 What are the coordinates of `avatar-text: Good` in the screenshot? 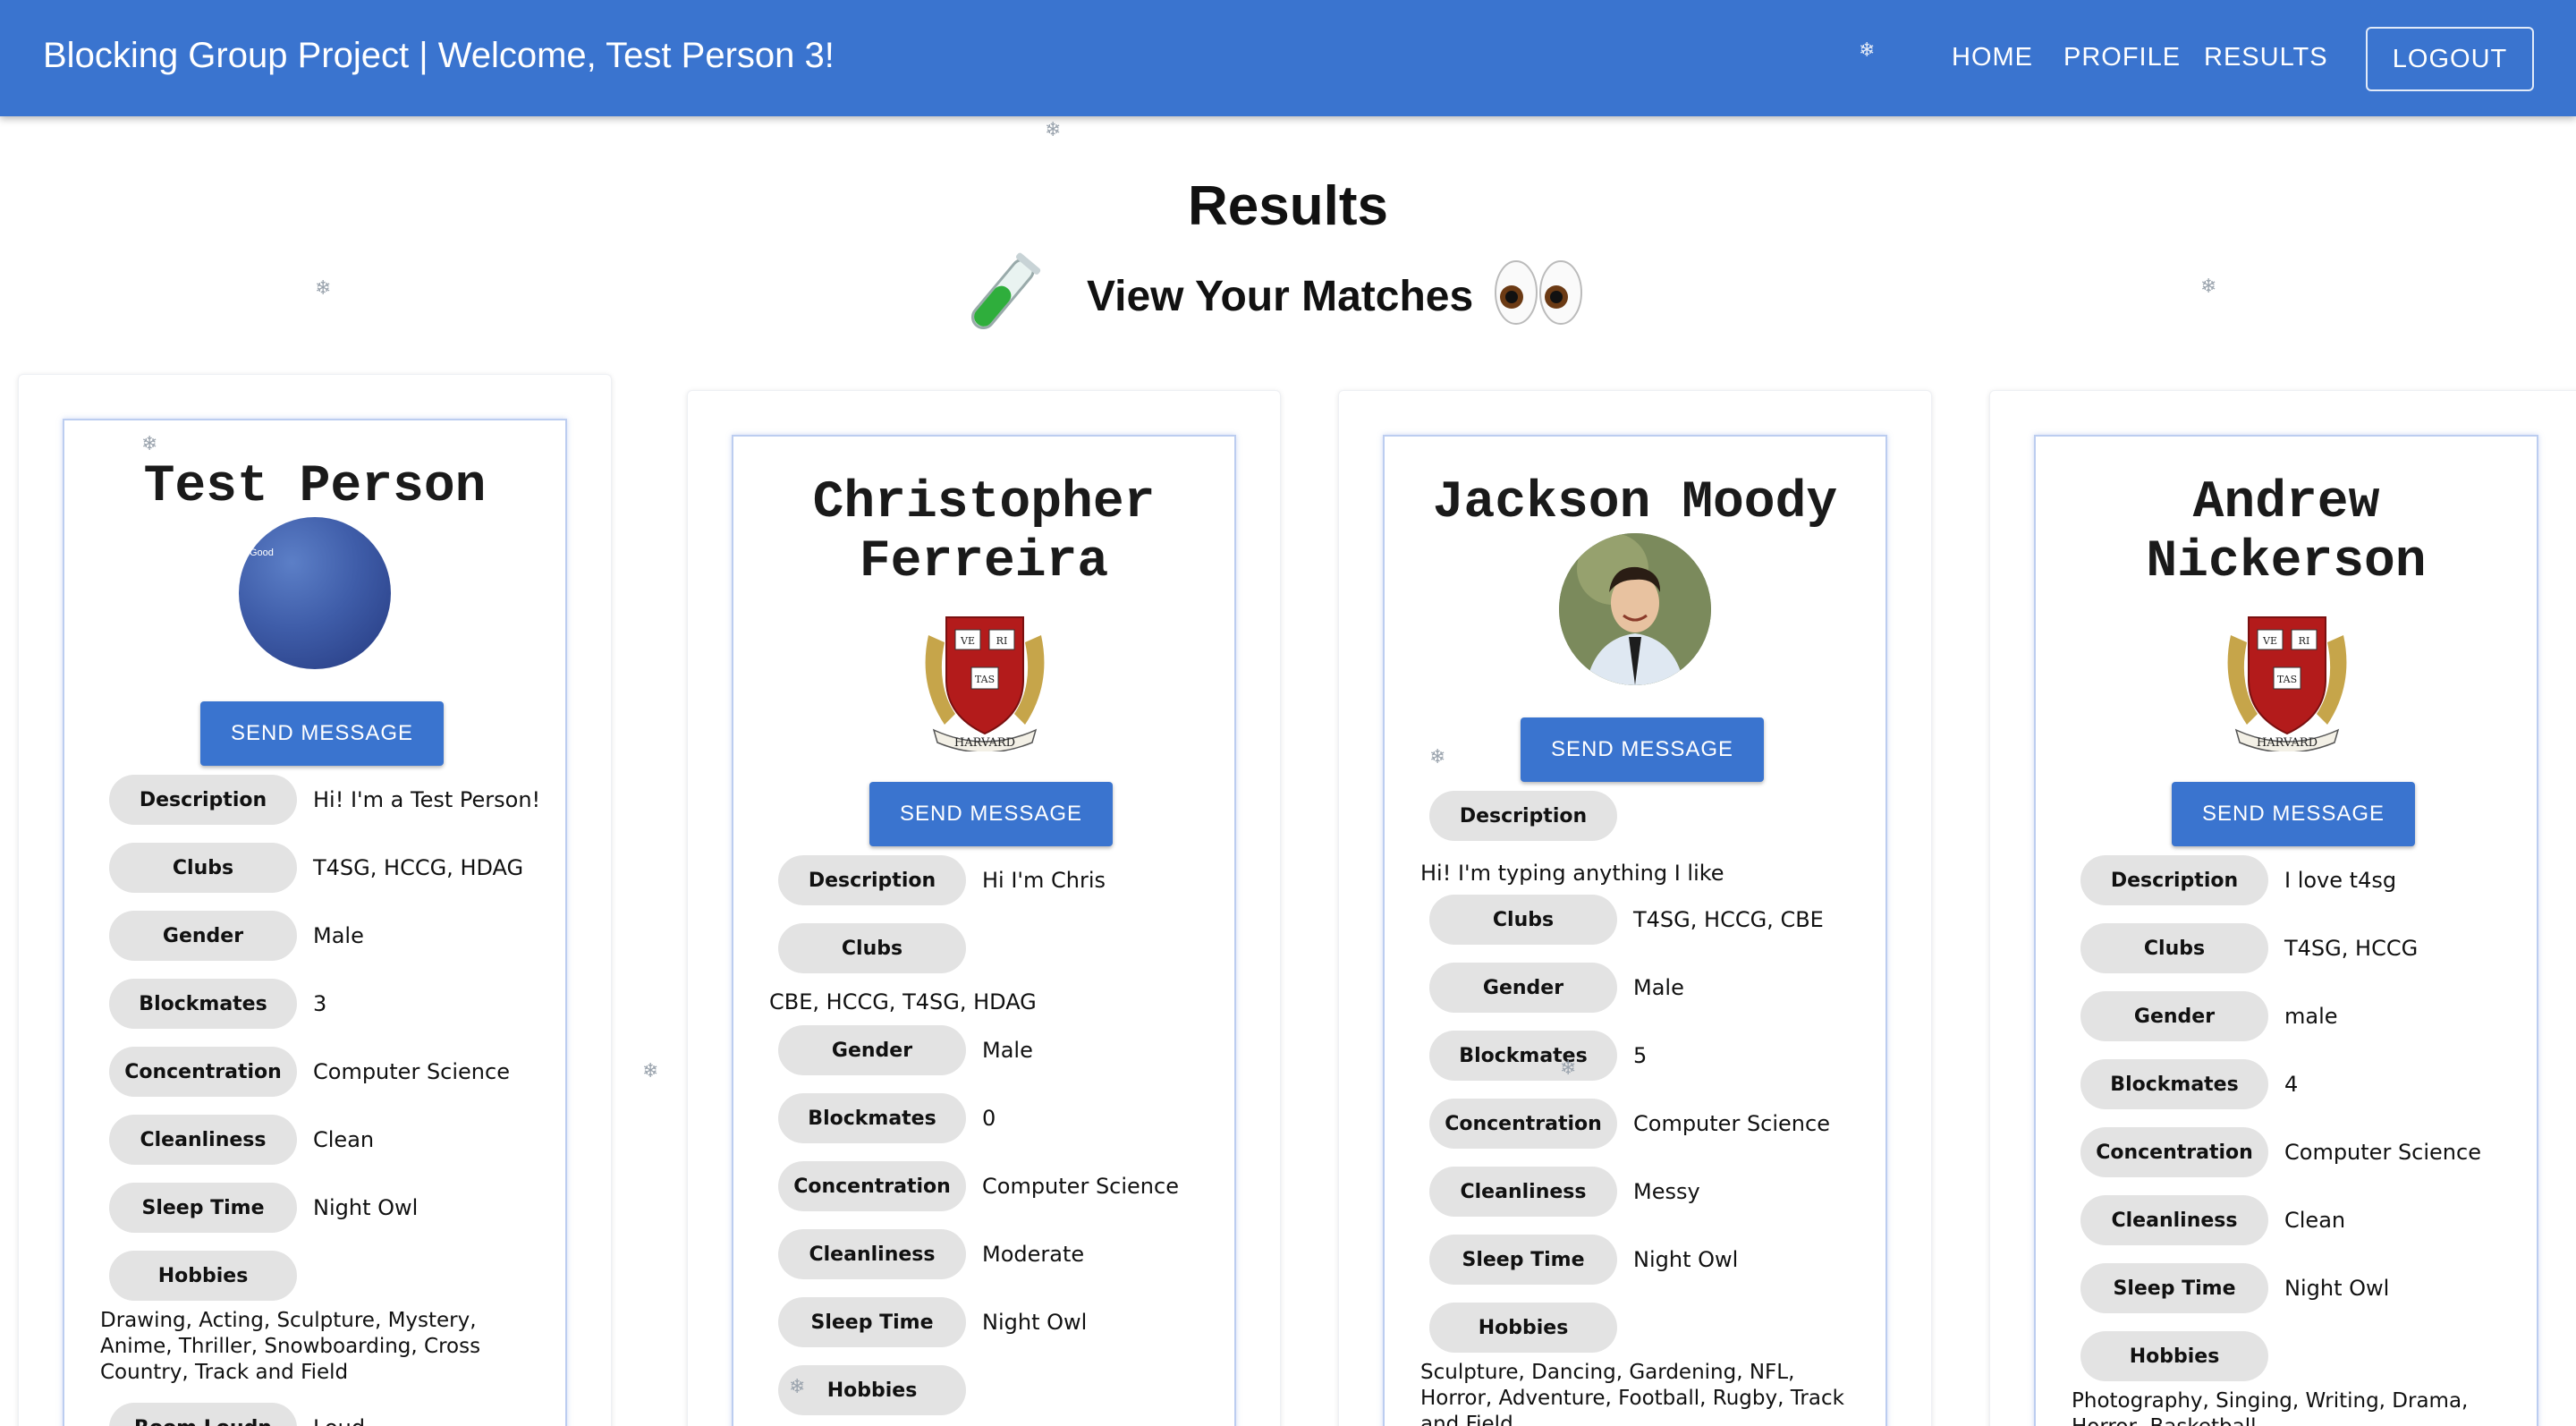 It's located at (262, 553).